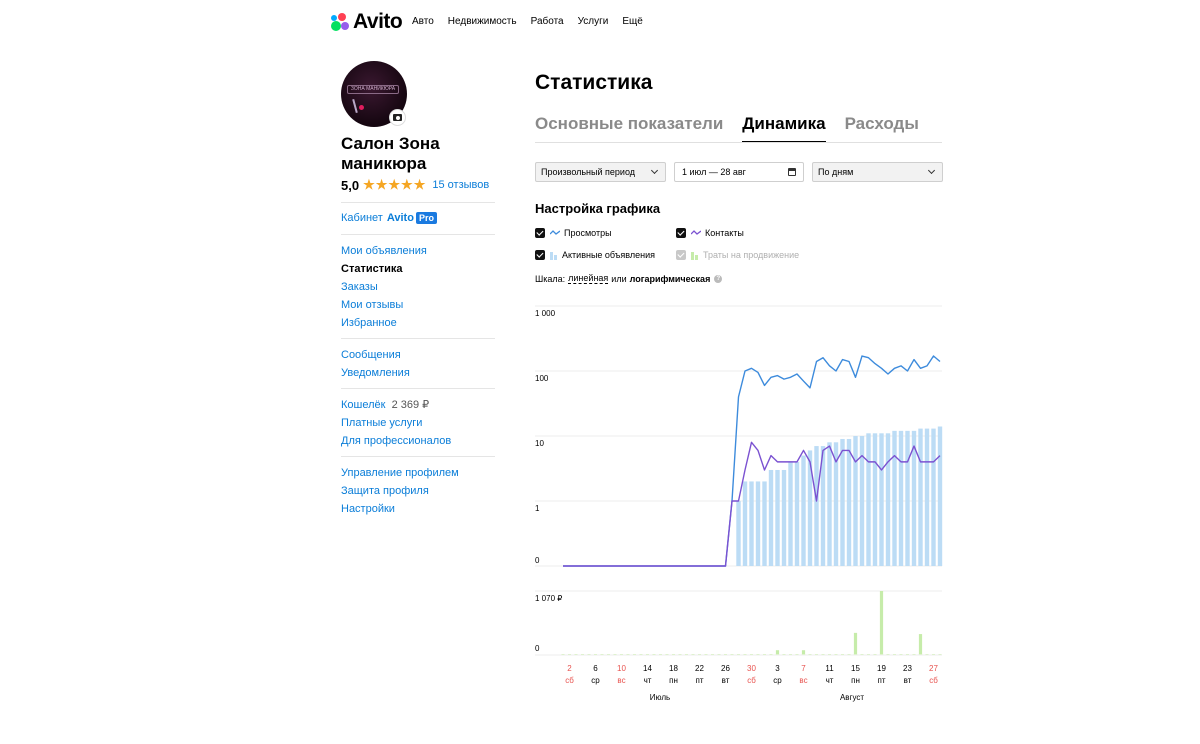 Image resolution: width=1200 pixels, height=744 pixels. Describe the element at coordinates (390, 153) in the screenshot. I see `profile-name: Салон Зона маникюра` at that location.